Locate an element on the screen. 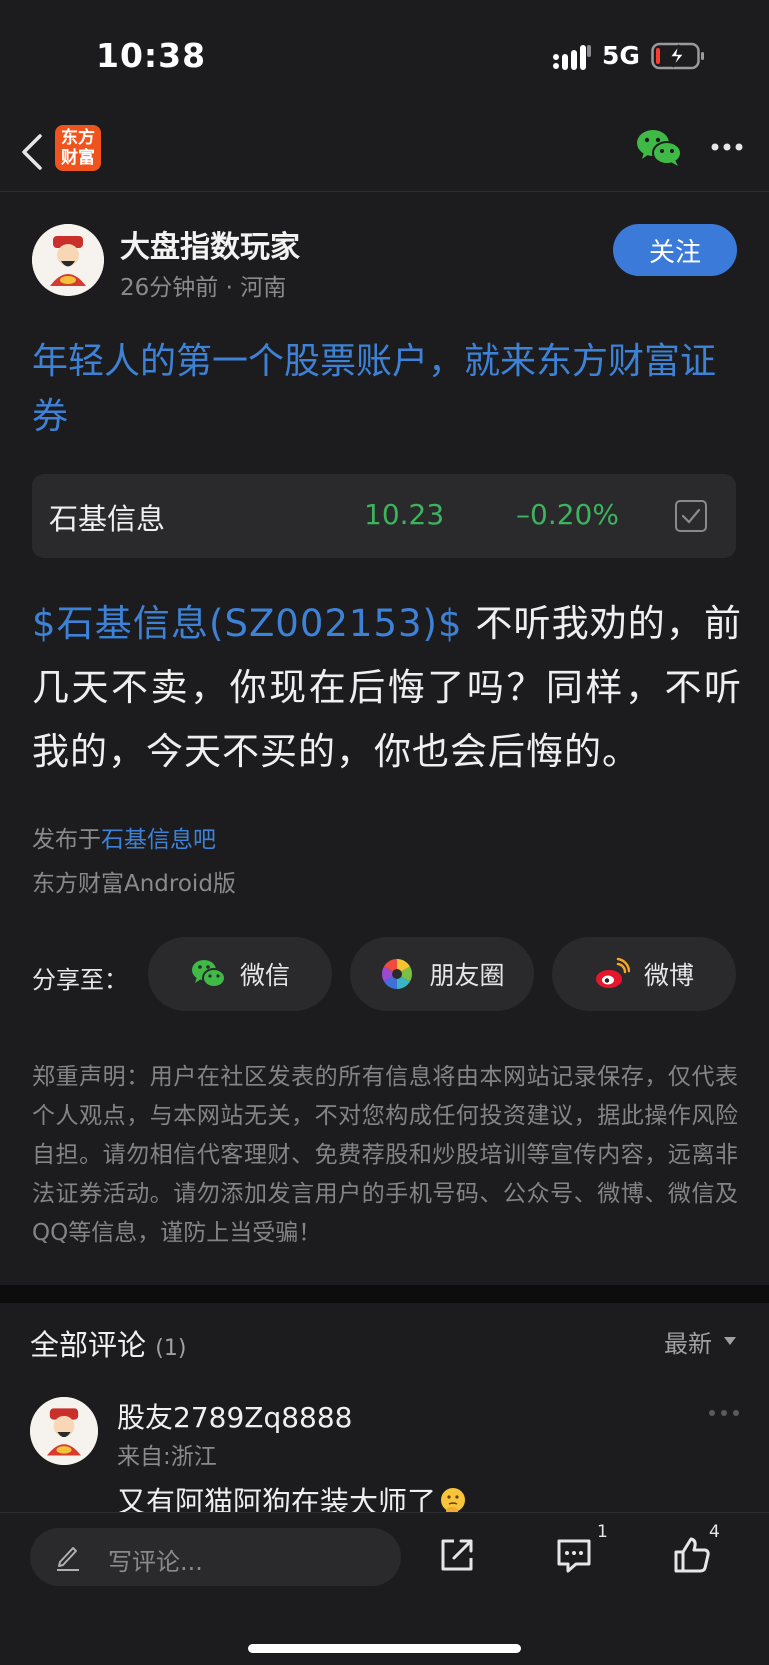  share-weibo-button: 微博 is located at coordinates (644, 974).